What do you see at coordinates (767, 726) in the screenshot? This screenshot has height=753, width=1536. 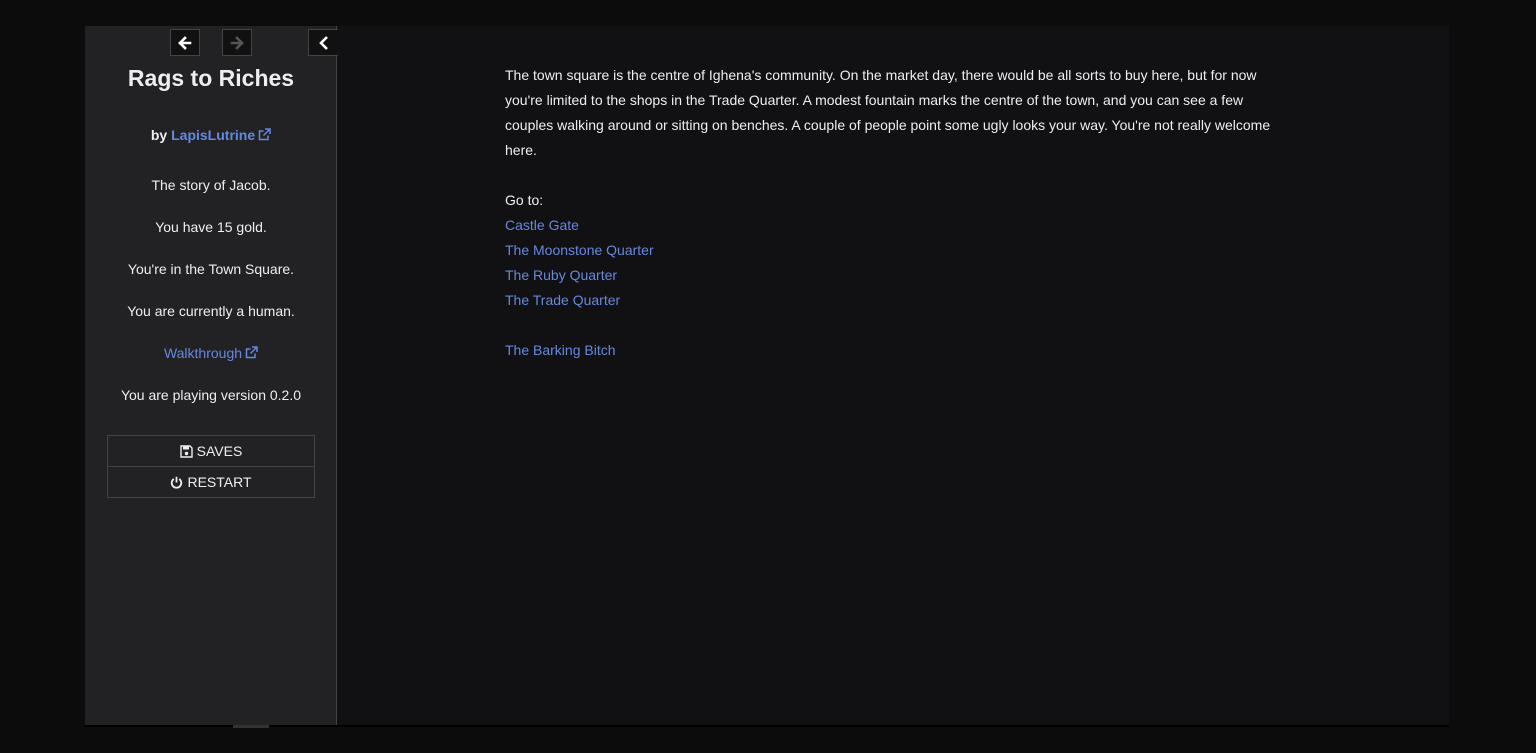 I see `frame-bottom-border` at bounding box center [767, 726].